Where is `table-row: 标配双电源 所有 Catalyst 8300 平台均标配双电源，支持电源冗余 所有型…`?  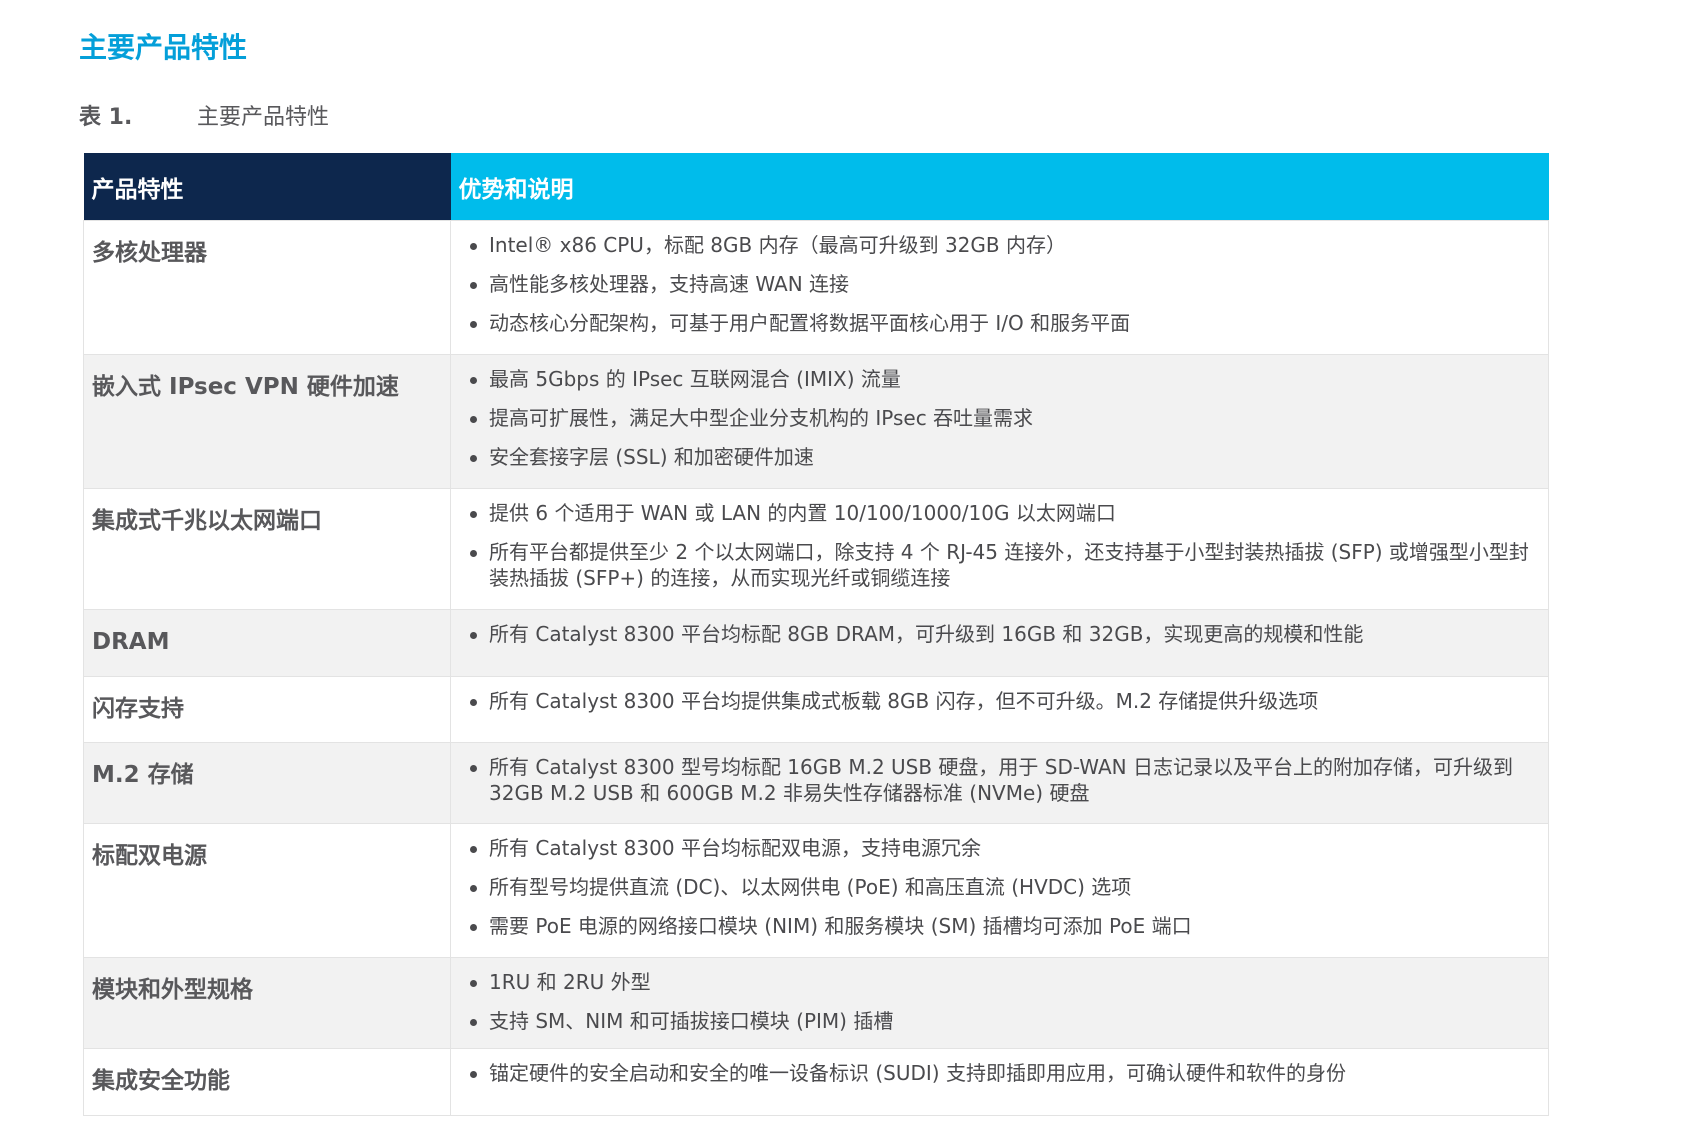
table-row: 标配双电源 所有 Catalyst 8300 平台均标配双电源，支持电源冗余 所有型… is located at coordinates (816, 890).